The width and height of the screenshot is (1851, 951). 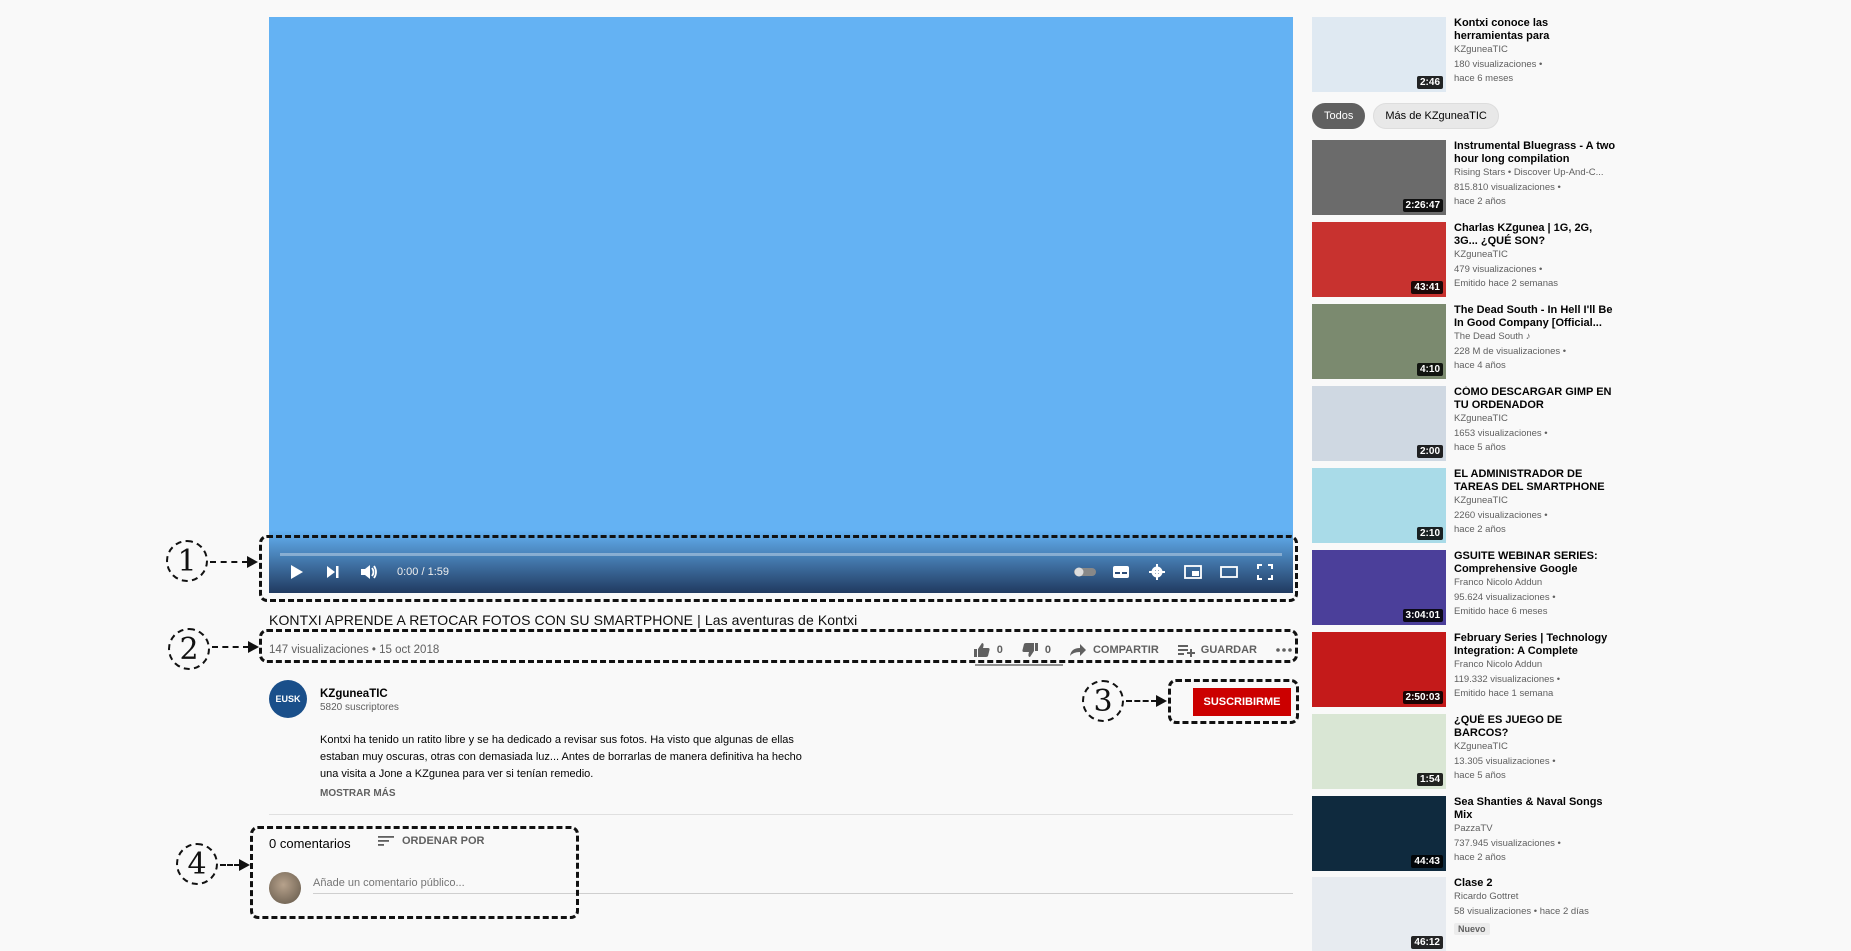 I want to click on recommendation-views: 95.624 visualizaciones •, so click(x=1505, y=597).